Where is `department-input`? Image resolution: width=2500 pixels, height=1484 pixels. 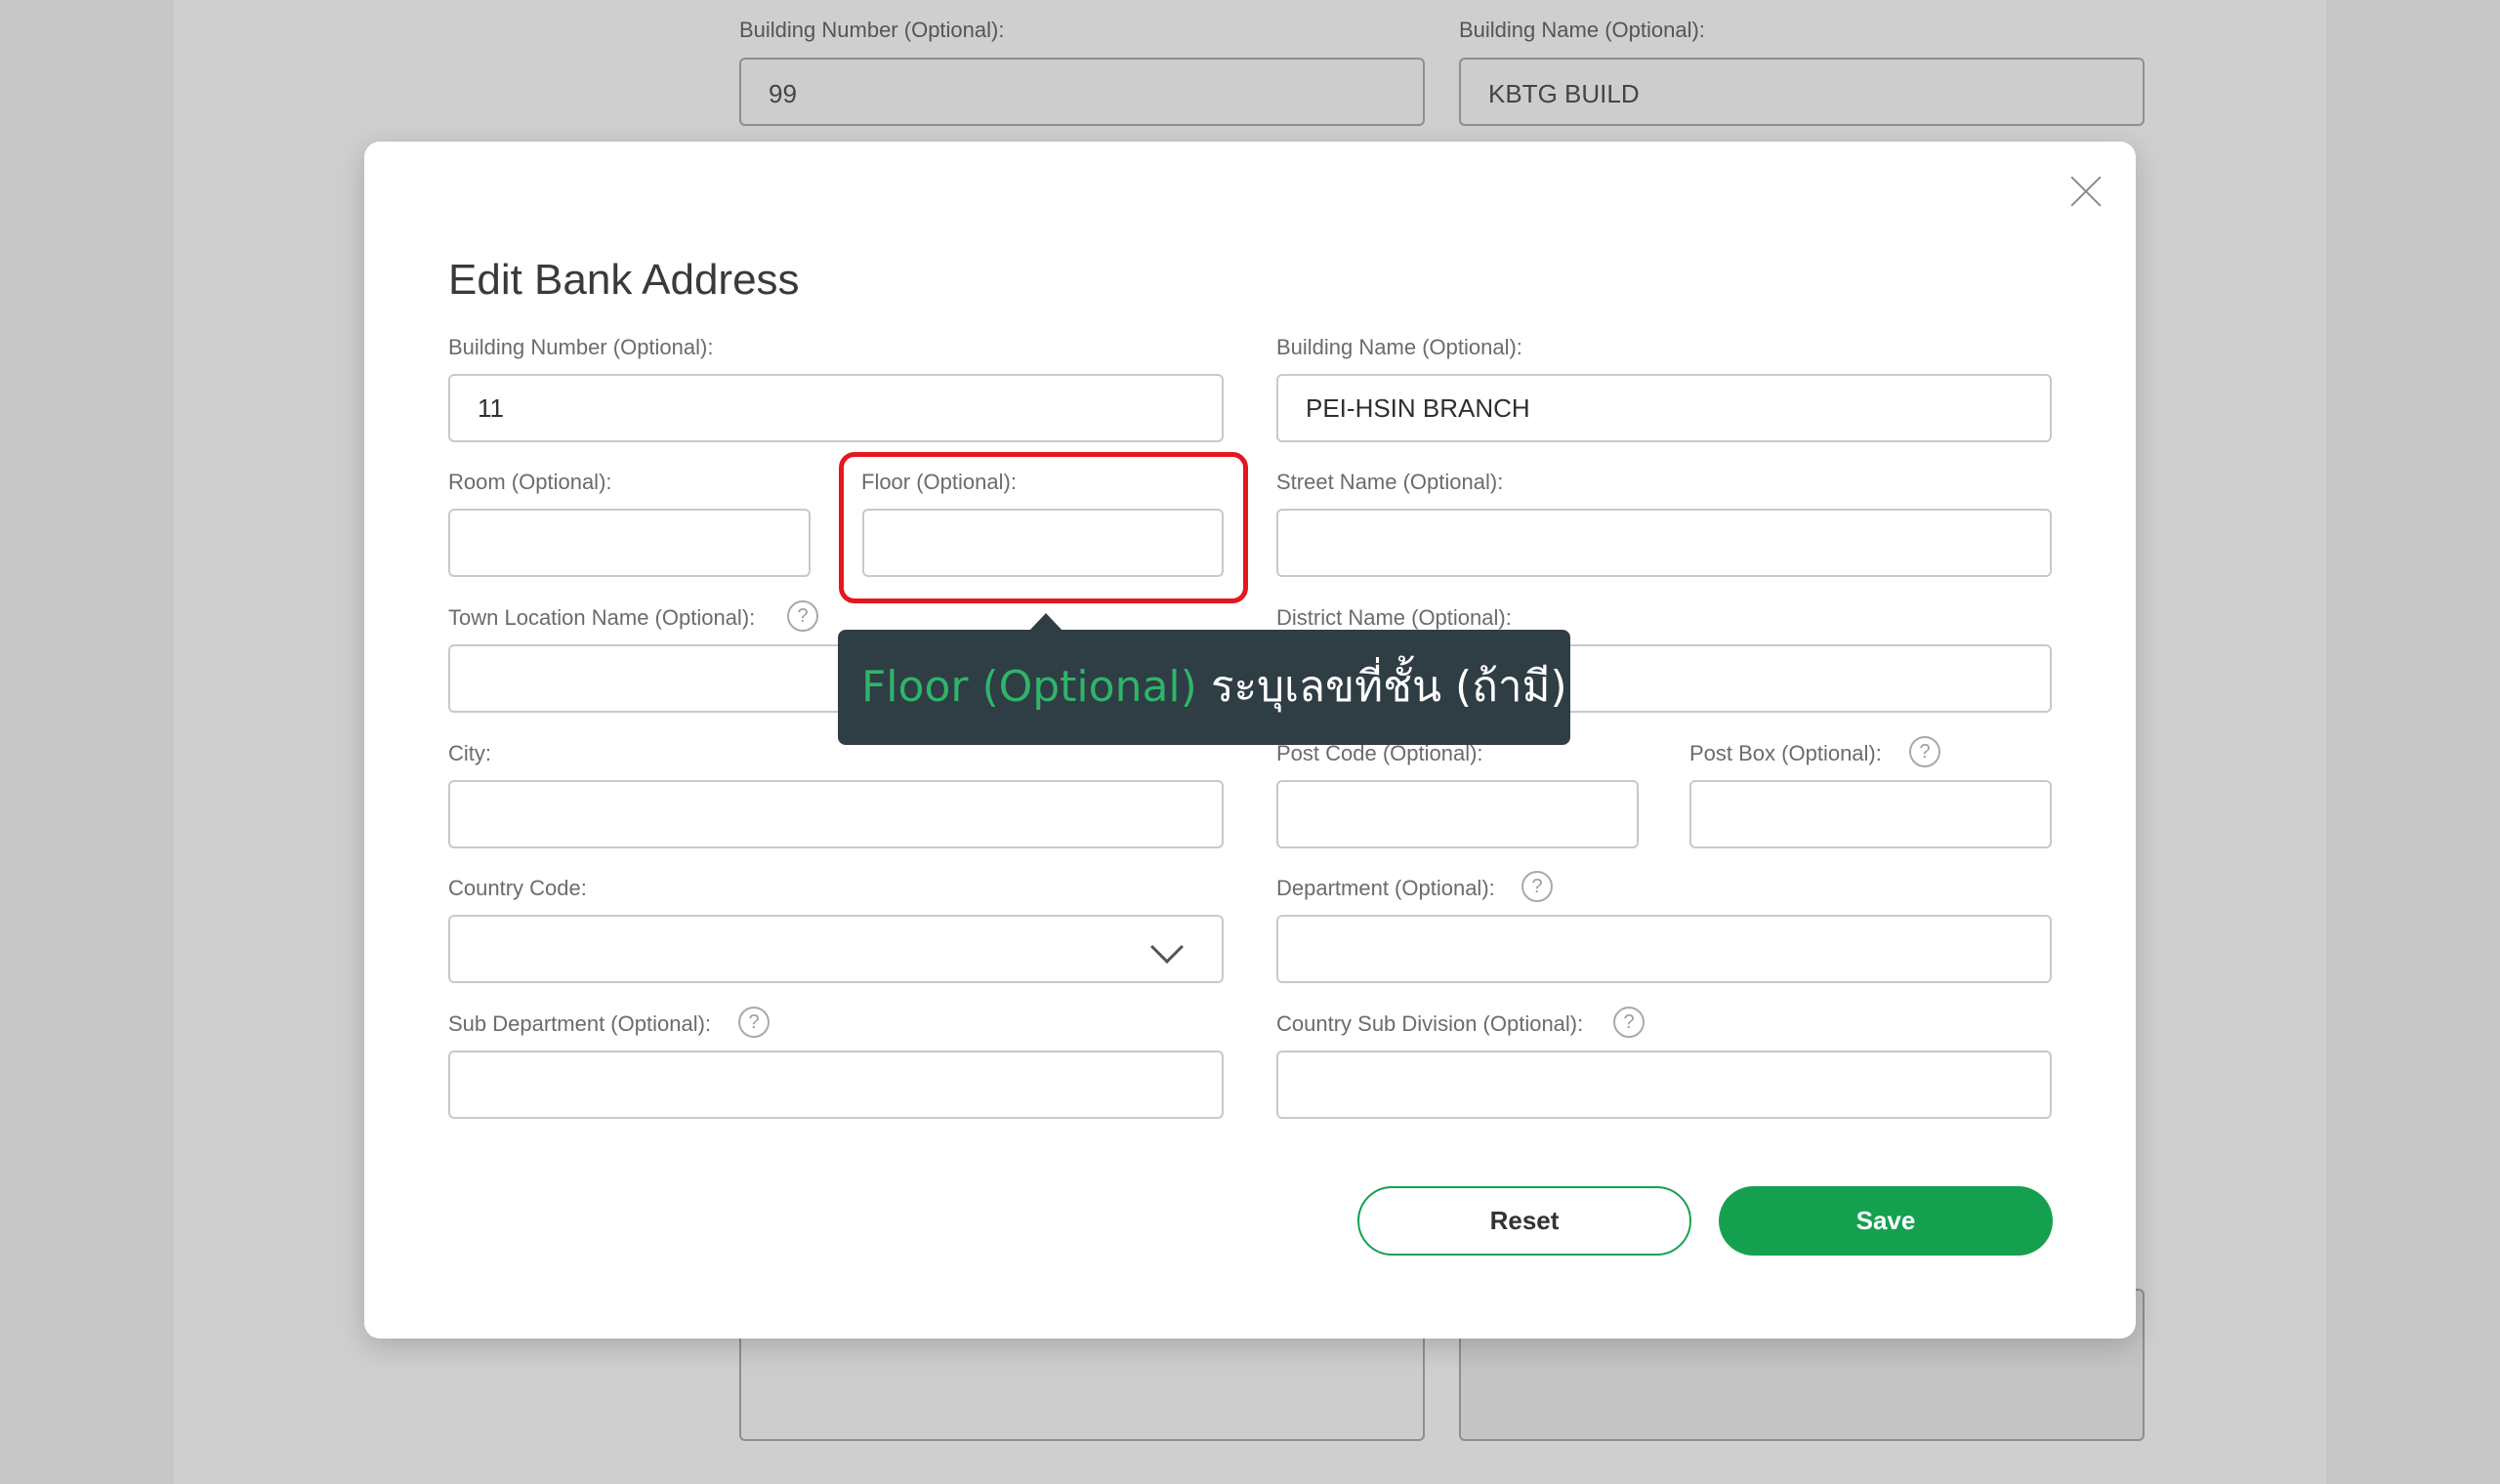
department-input is located at coordinates (1664, 949).